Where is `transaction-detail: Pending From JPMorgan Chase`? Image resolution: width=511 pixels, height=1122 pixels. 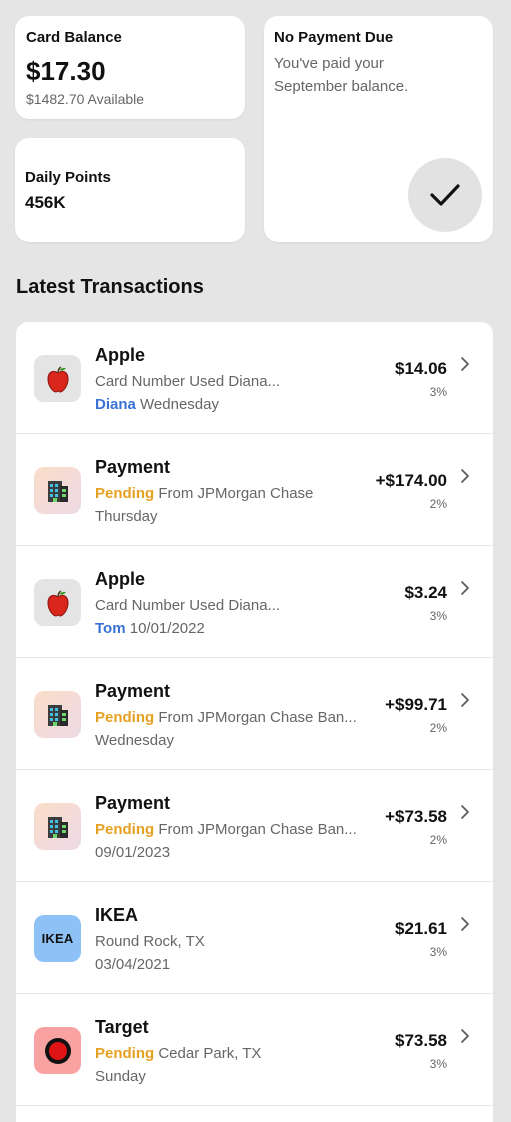
transaction-detail: Pending From JPMorgan Chase is located at coordinates (204, 493).